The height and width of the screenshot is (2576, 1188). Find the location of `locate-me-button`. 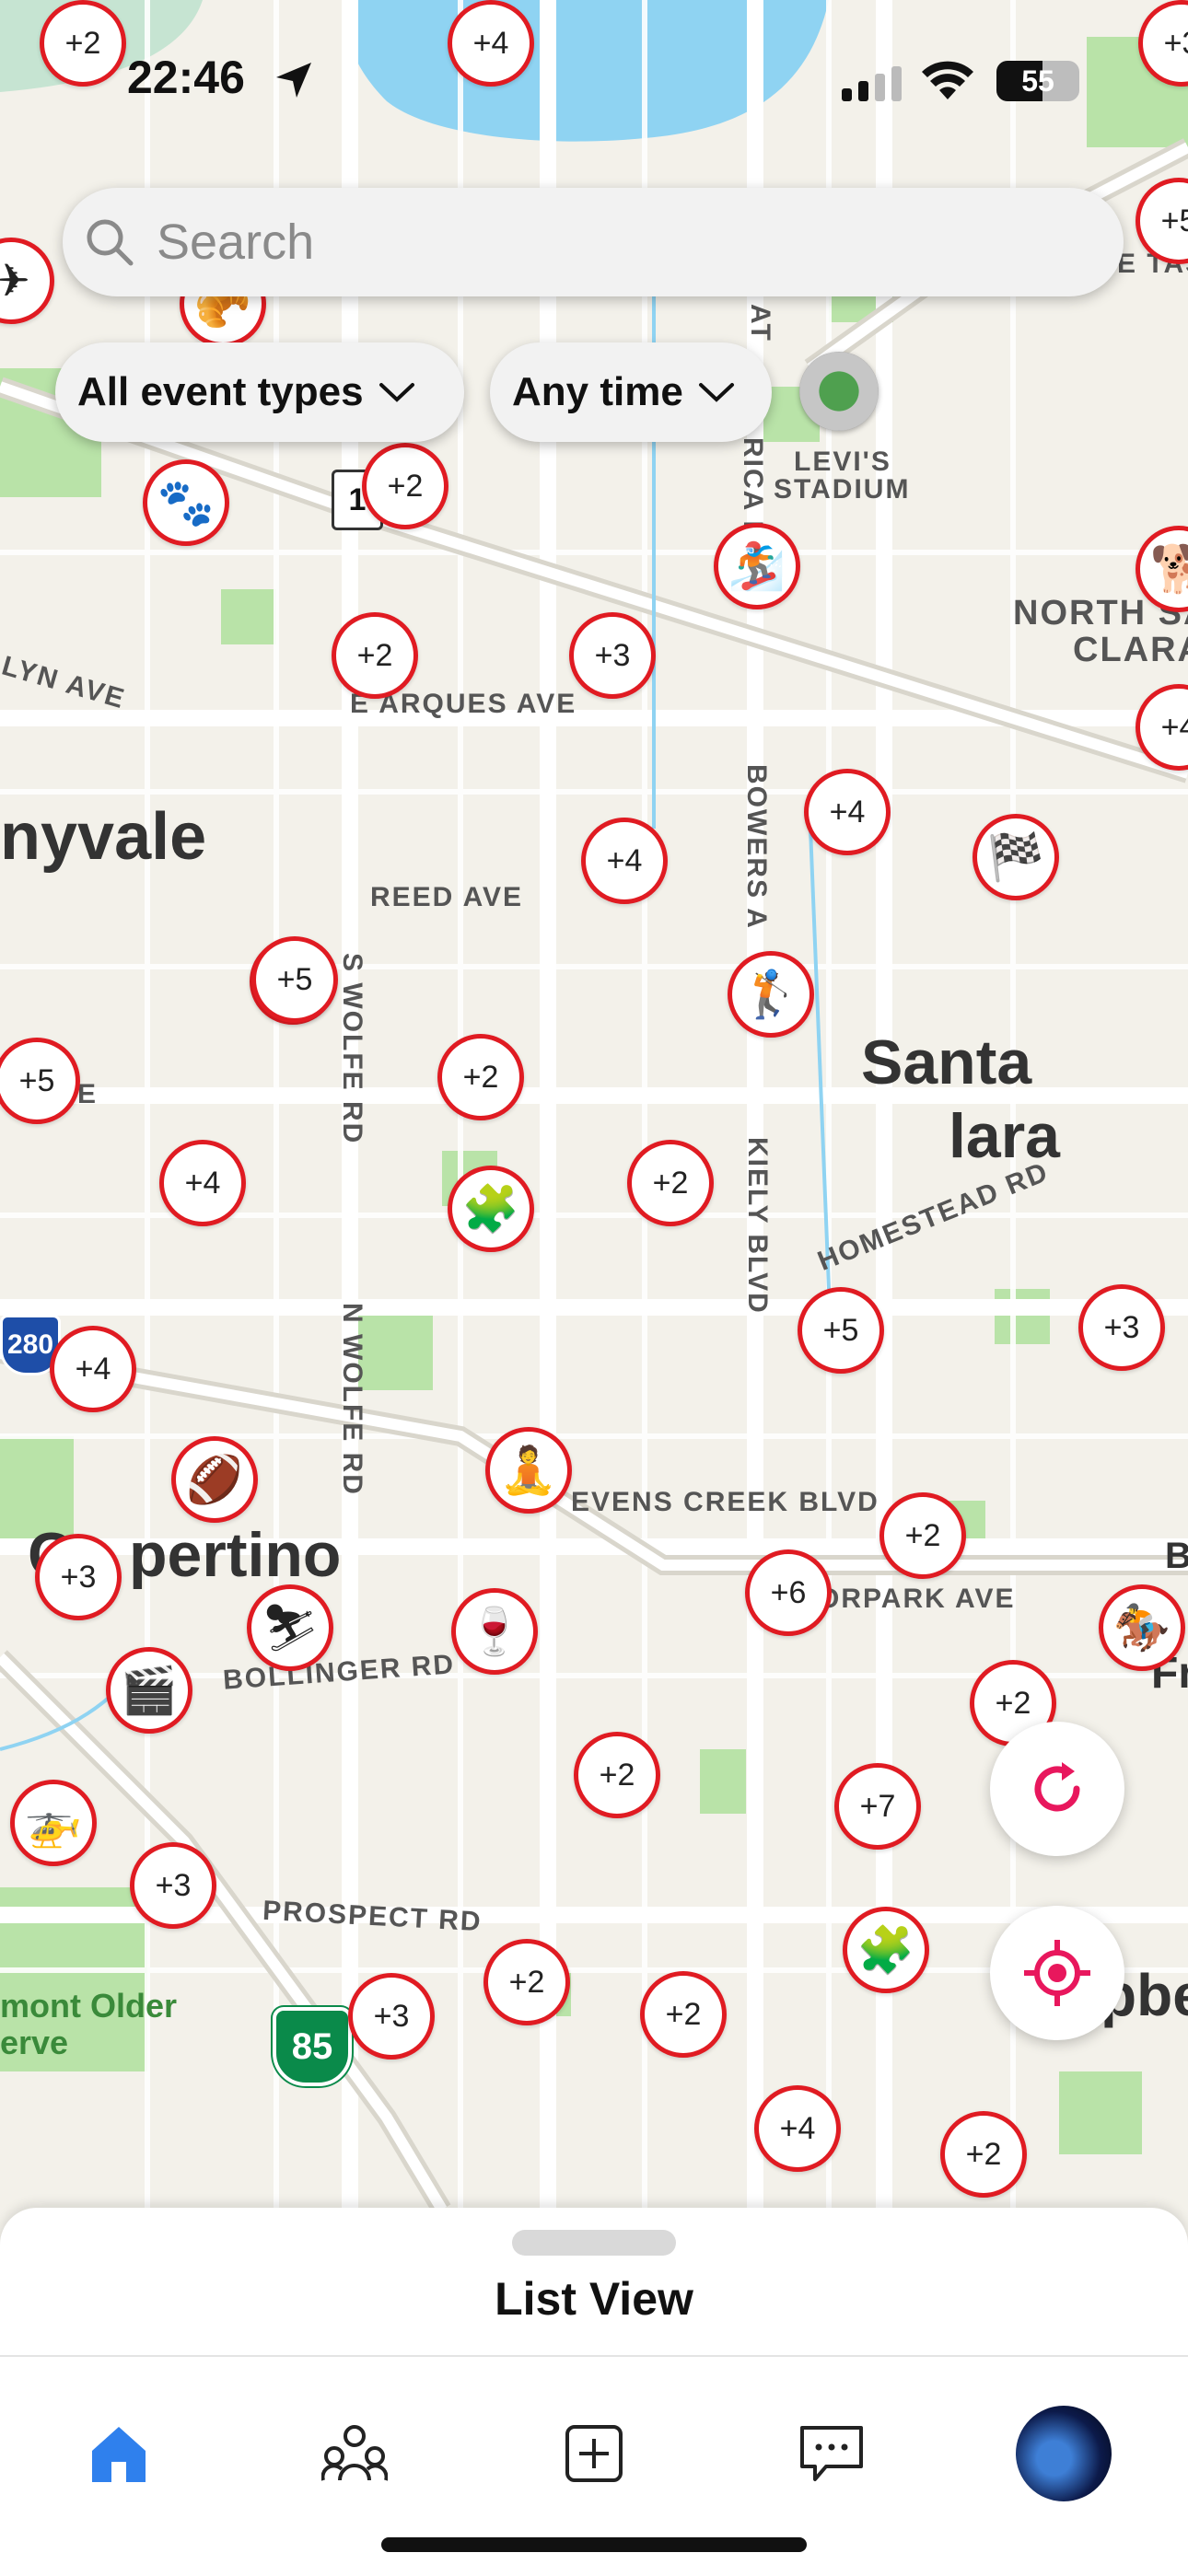

locate-me-button is located at coordinates (1057, 1973).